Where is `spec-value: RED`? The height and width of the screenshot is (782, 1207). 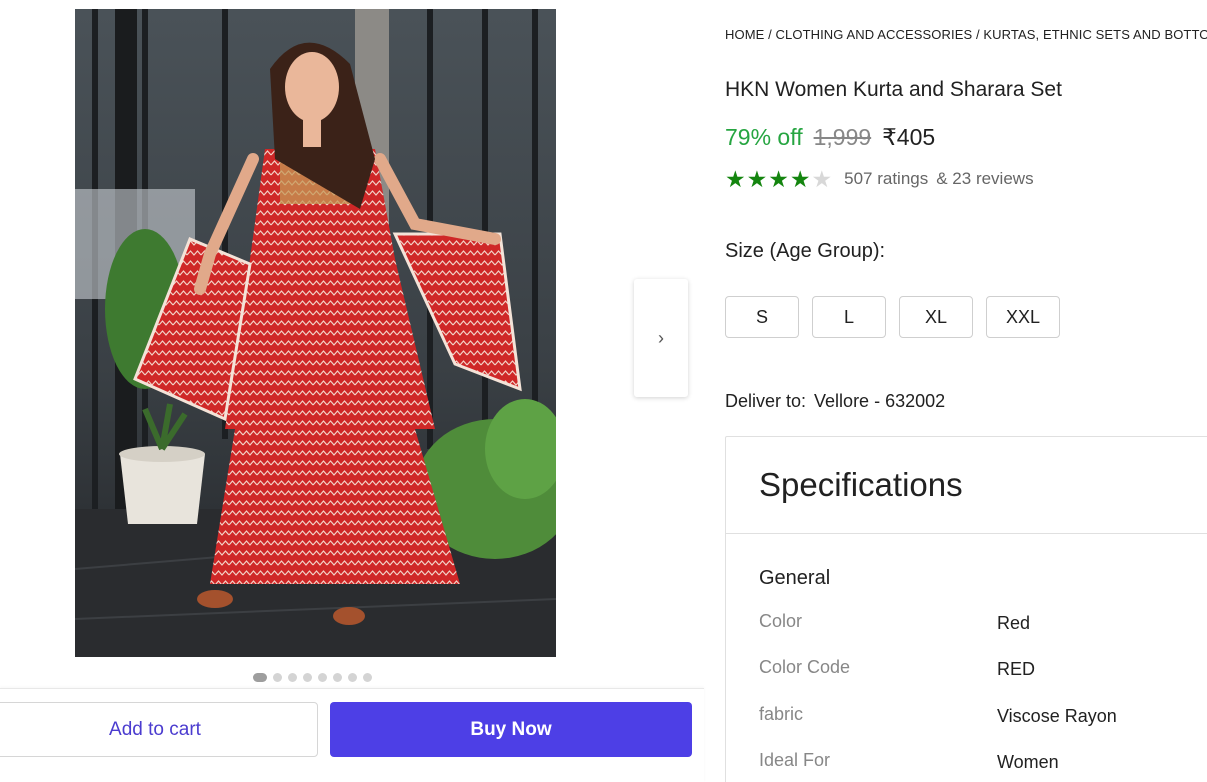 spec-value: RED is located at coordinates (1016, 669).